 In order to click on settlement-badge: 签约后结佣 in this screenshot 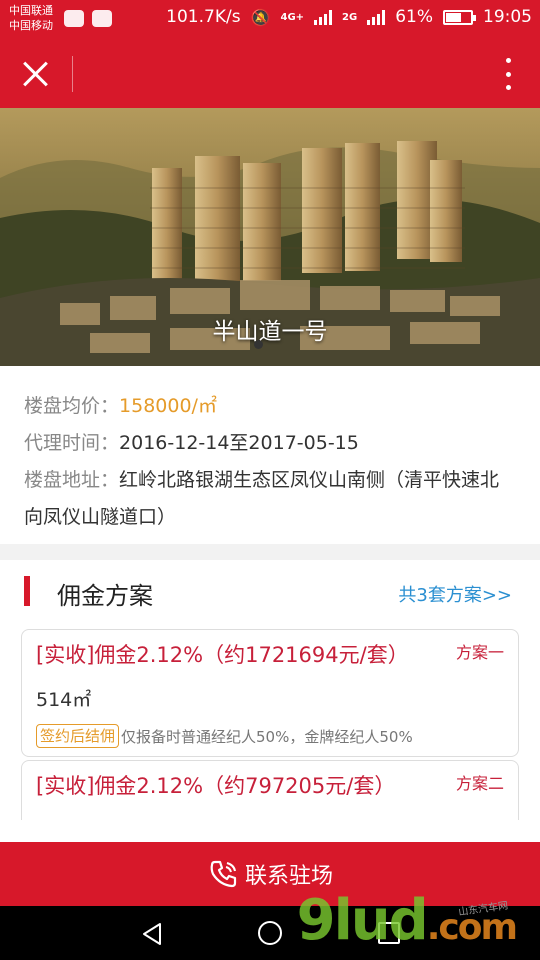, I will do `click(78, 736)`.